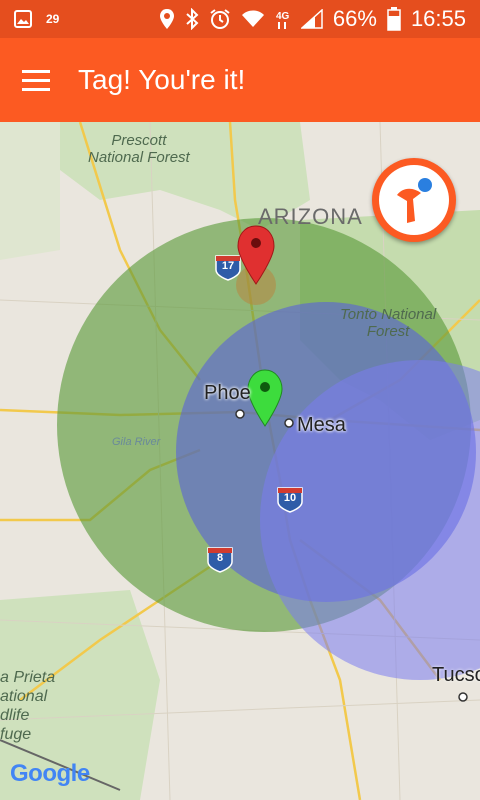  I want to click on refuge-label-text: a Prieta ational dlife fuge, so click(28, 706).